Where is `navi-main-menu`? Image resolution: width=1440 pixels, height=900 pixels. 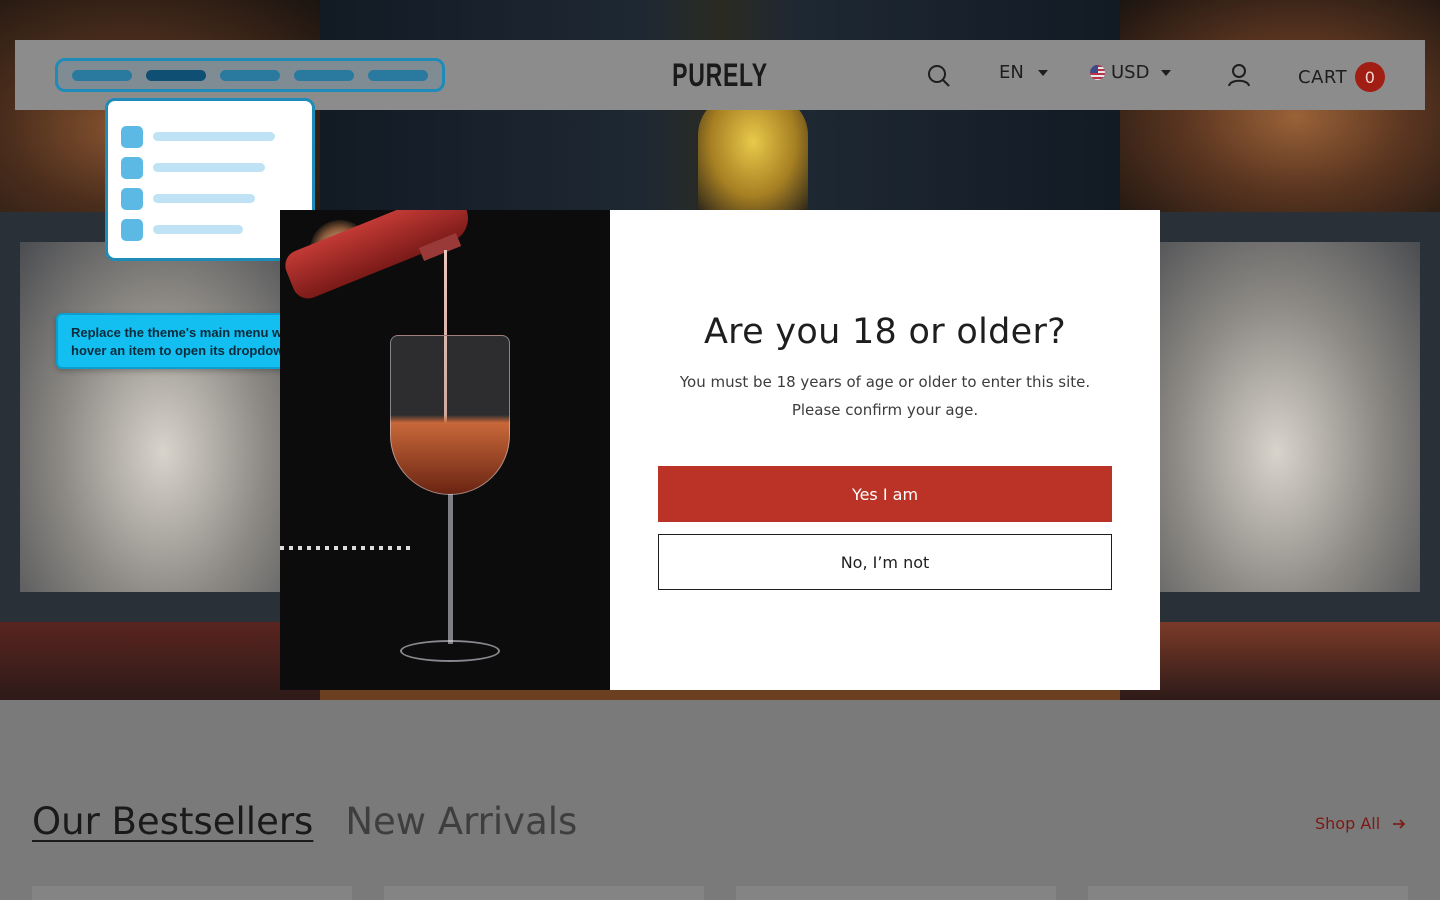
navi-main-menu is located at coordinates (250, 75).